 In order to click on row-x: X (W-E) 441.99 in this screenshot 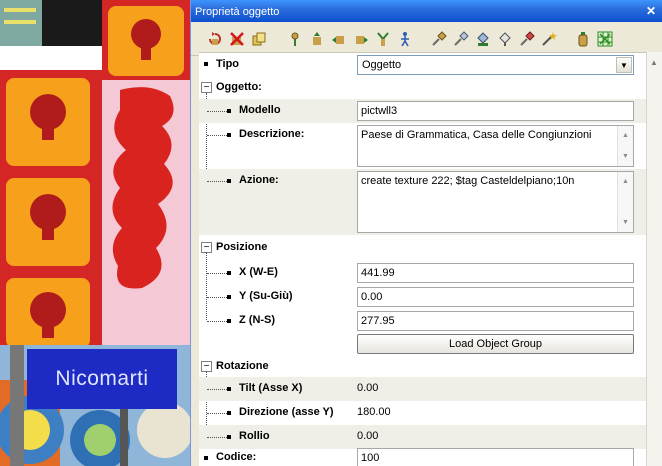, I will do `click(423, 273)`.